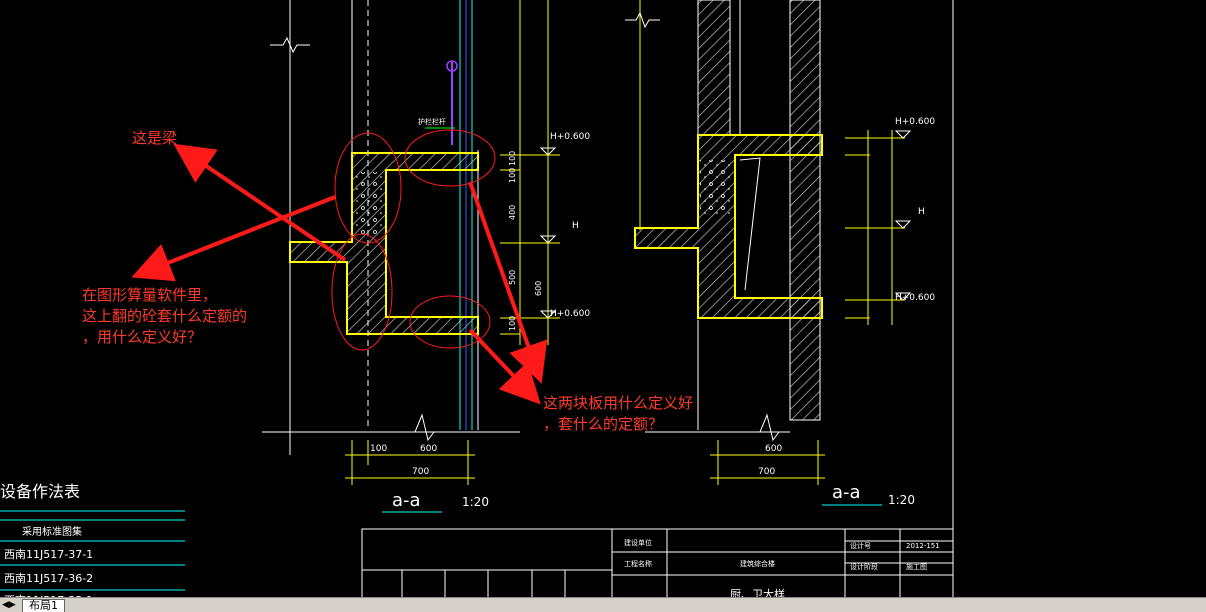 The image size is (1206, 612). What do you see at coordinates (570, 314) in the screenshot?
I see `elevation-bottom: H+0.600` at bounding box center [570, 314].